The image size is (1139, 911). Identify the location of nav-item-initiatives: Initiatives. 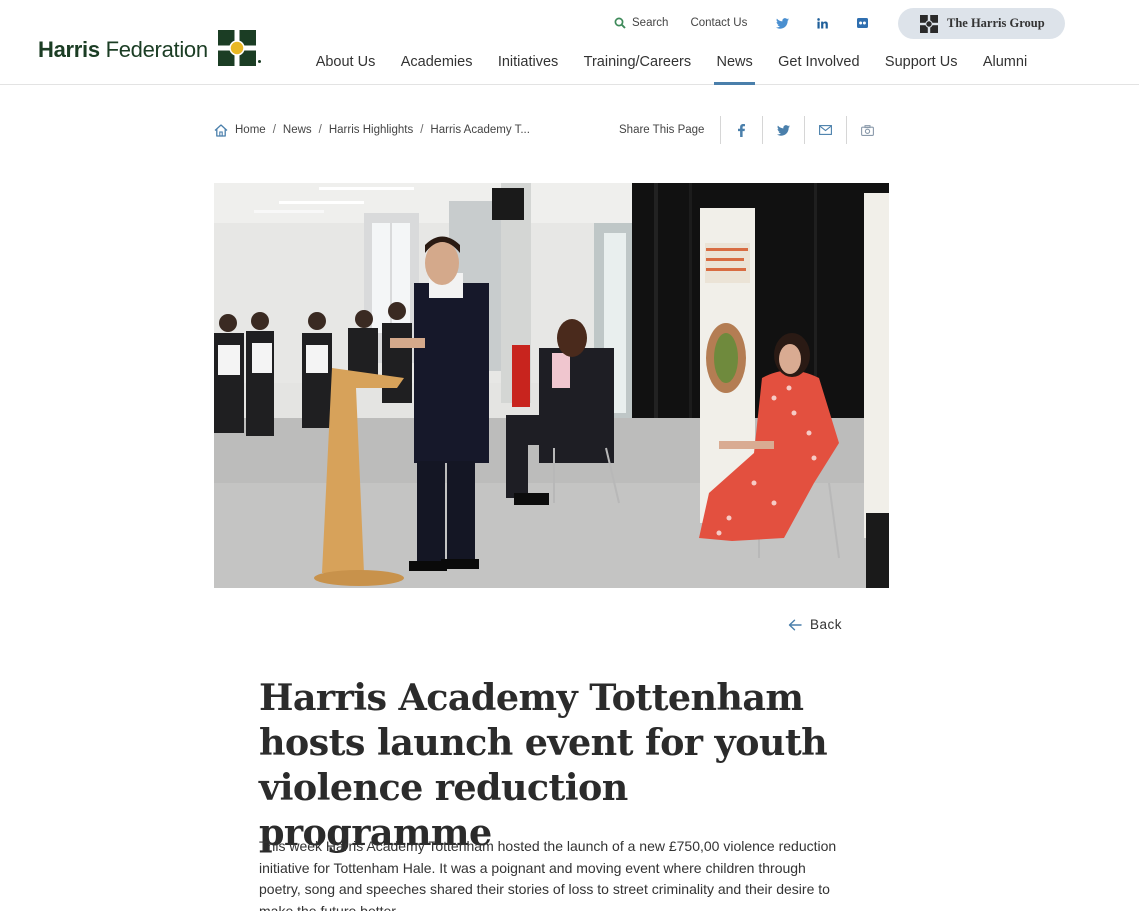
(528, 64).